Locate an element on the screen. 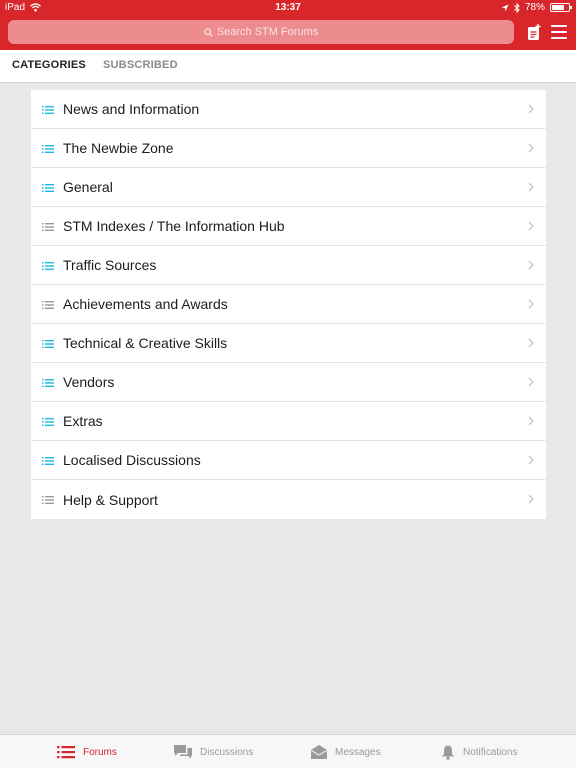 This screenshot has width=576, height=768. category-row: STM Indexes / The Information Hub is located at coordinates (288, 226).